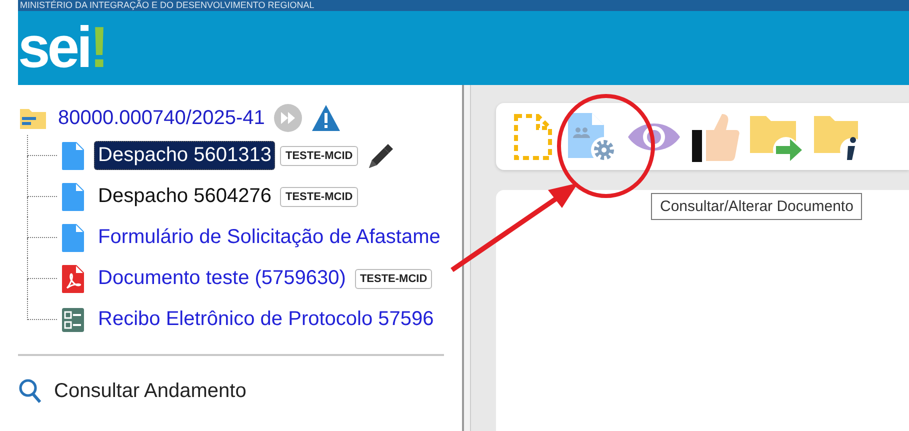 The image size is (909, 431). What do you see at coordinates (325, 118) in the screenshot?
I see `warning-icon` at bounding box center [325, 118].